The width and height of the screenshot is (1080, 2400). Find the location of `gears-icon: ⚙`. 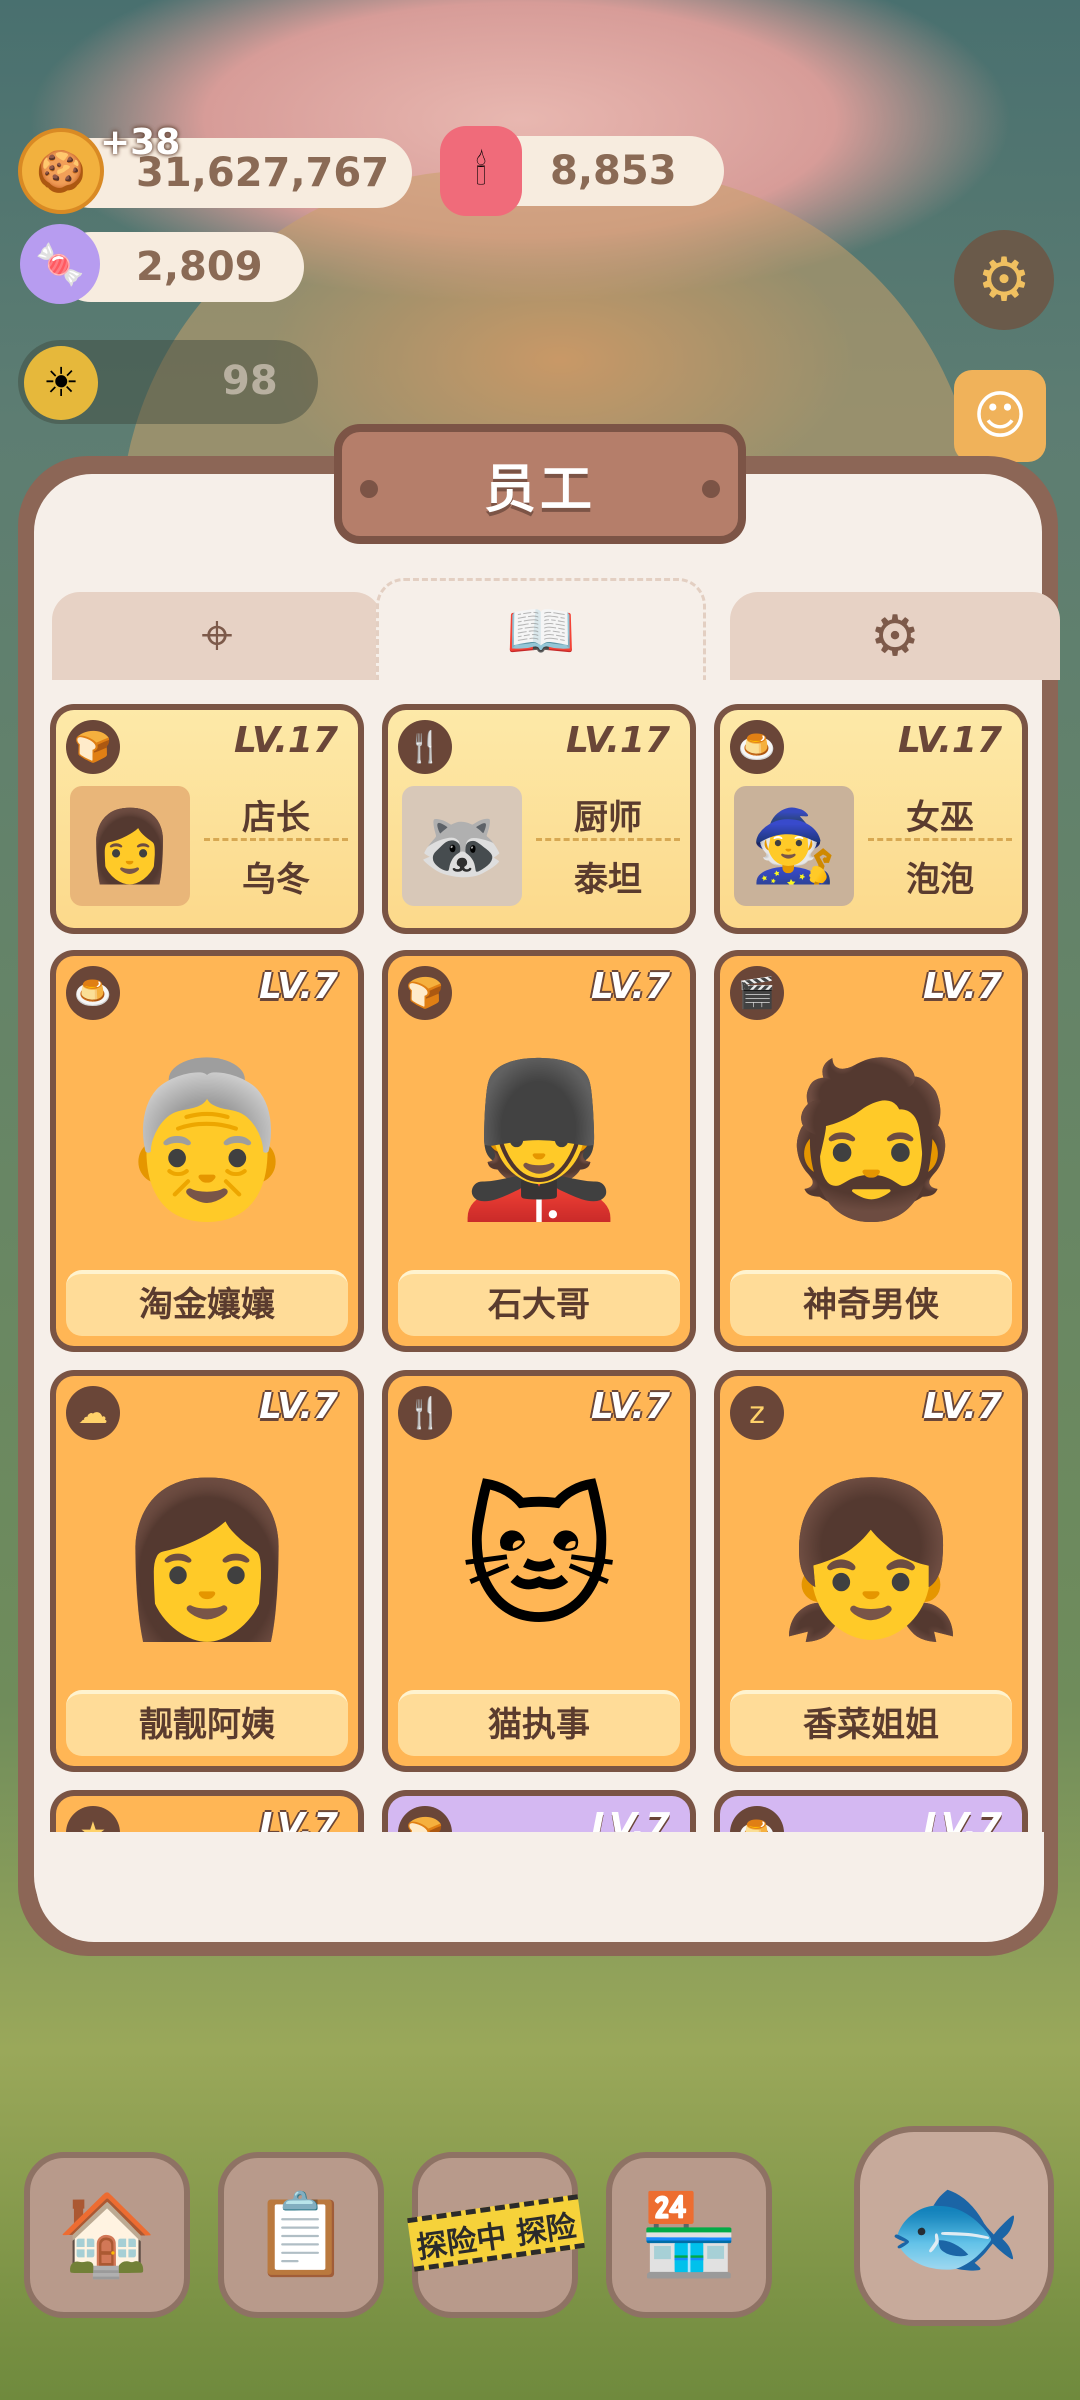

gears-icon: ⚙ is located at coordinates (895, 636).